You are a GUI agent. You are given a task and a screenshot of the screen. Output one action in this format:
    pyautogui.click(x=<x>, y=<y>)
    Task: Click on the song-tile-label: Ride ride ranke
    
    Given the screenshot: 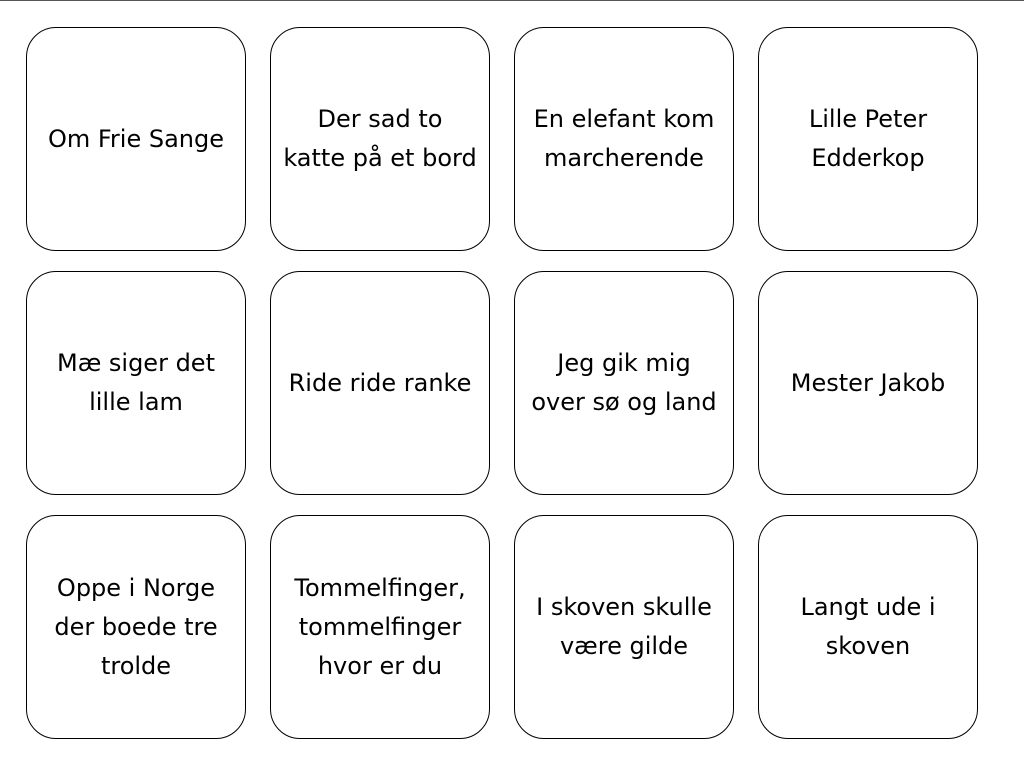 What is the action you would take?
    pyautogui.click(x=380, y=382)
    